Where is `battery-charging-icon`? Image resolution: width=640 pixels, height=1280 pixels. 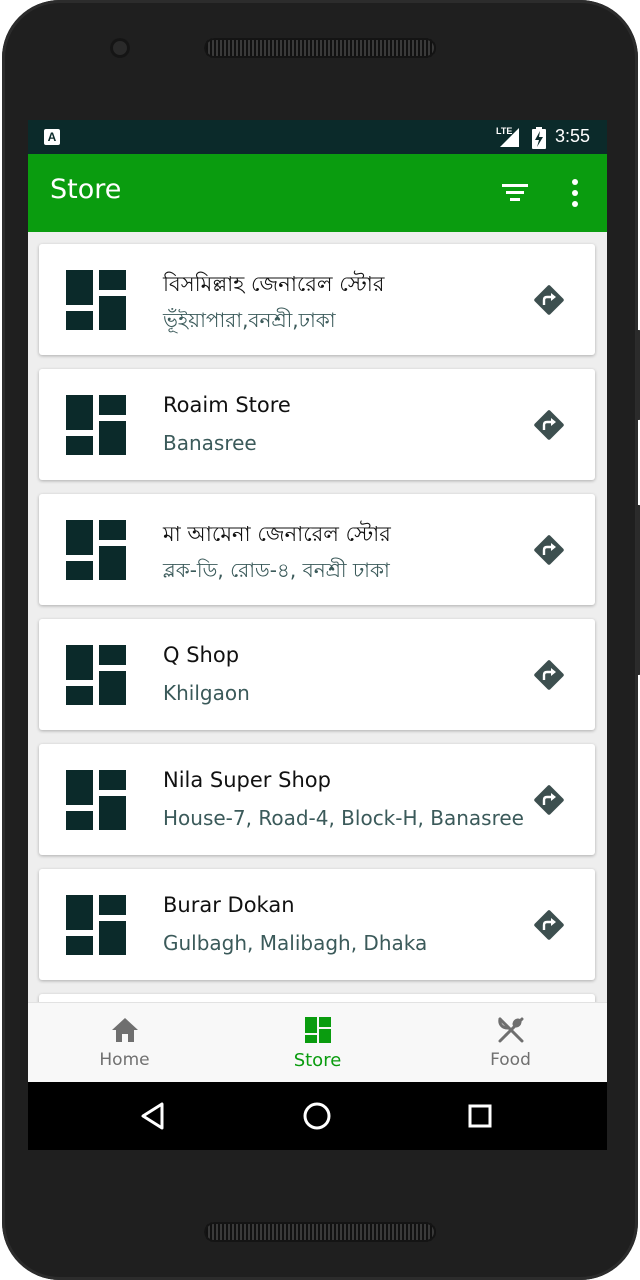
battery-charging-icon is located at coordinates (539, 138).